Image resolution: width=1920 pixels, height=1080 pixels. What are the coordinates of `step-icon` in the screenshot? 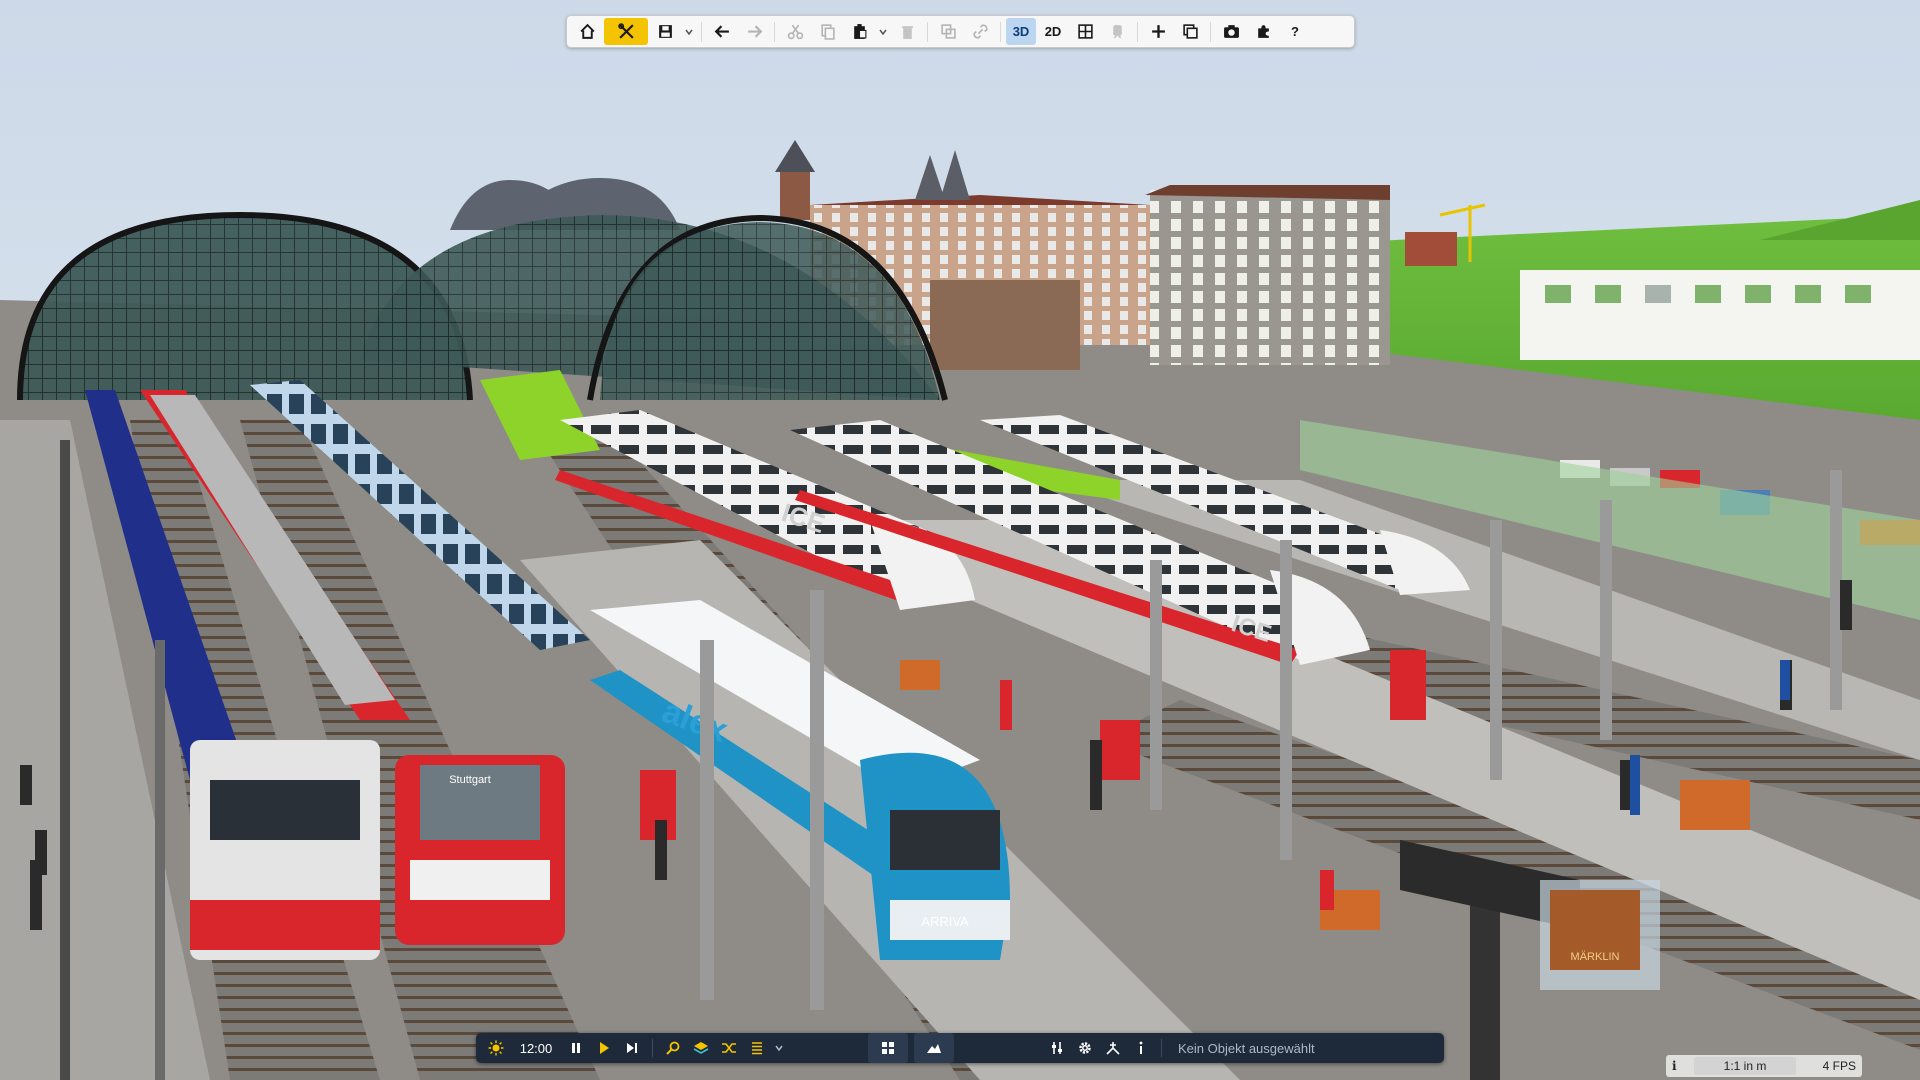 It's located at (632, 1048).